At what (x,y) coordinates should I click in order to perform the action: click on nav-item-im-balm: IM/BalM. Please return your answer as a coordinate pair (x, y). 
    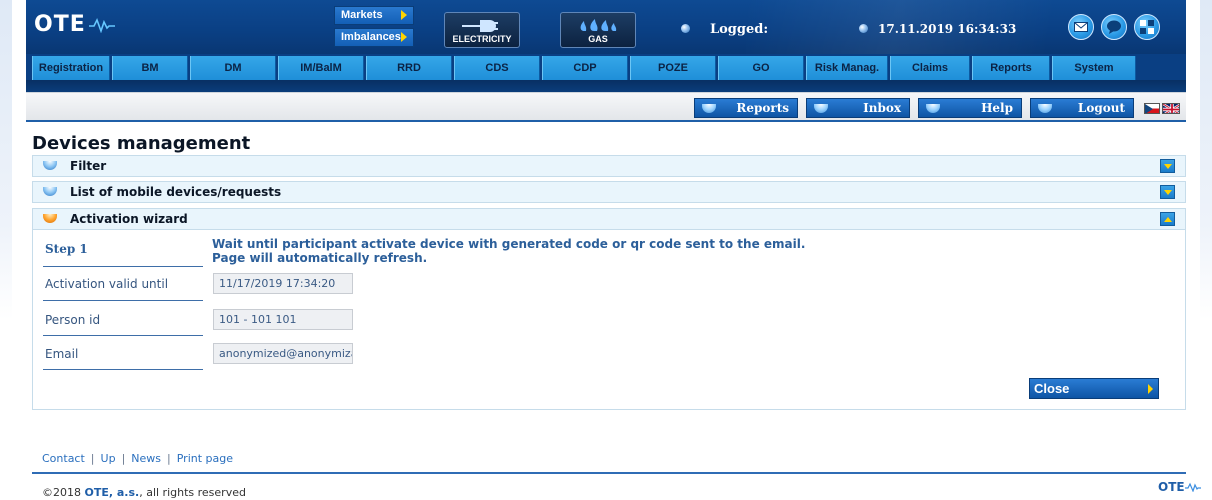
    Looking at the image, I should click on (321, 68).